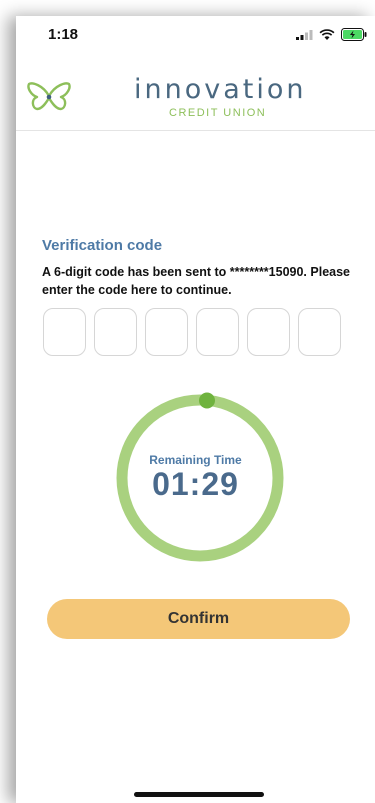  Describe the element at coordinates (63, 34) in the screenshot. I see `status-time: 1:18` at that location.